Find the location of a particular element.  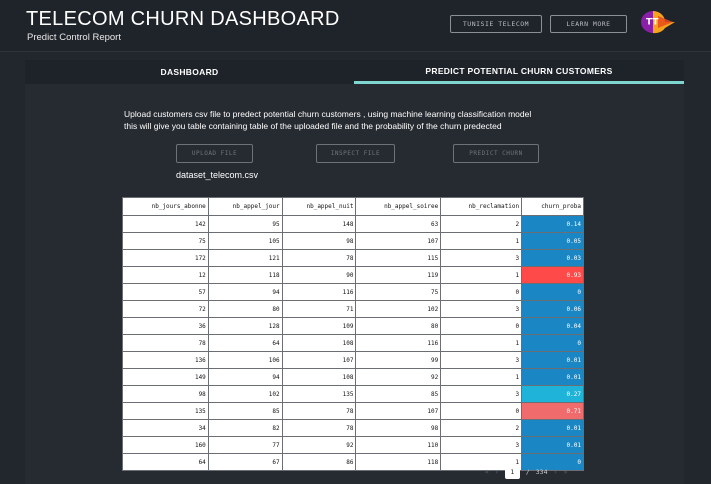

table-cell: 72 is located at coordinates (165, 309).